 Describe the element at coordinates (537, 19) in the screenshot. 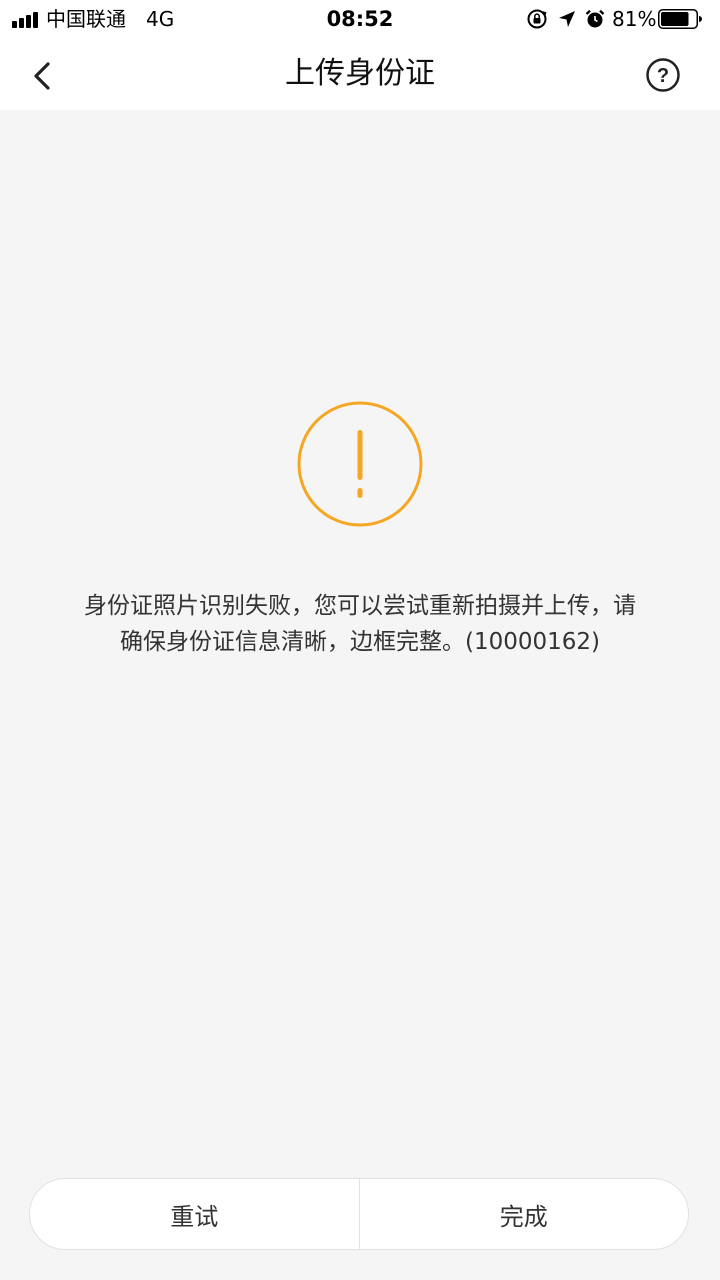

I see `rotation-lock-icon` at that location.